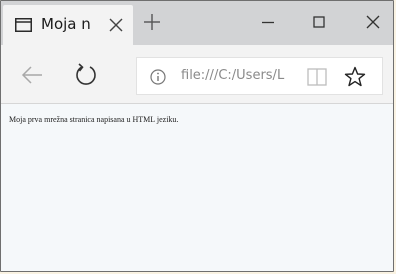 The image size is (396, 274). Describe the element at coordinates (355, 77) in the screenshot. I see `star-icon` at that location.